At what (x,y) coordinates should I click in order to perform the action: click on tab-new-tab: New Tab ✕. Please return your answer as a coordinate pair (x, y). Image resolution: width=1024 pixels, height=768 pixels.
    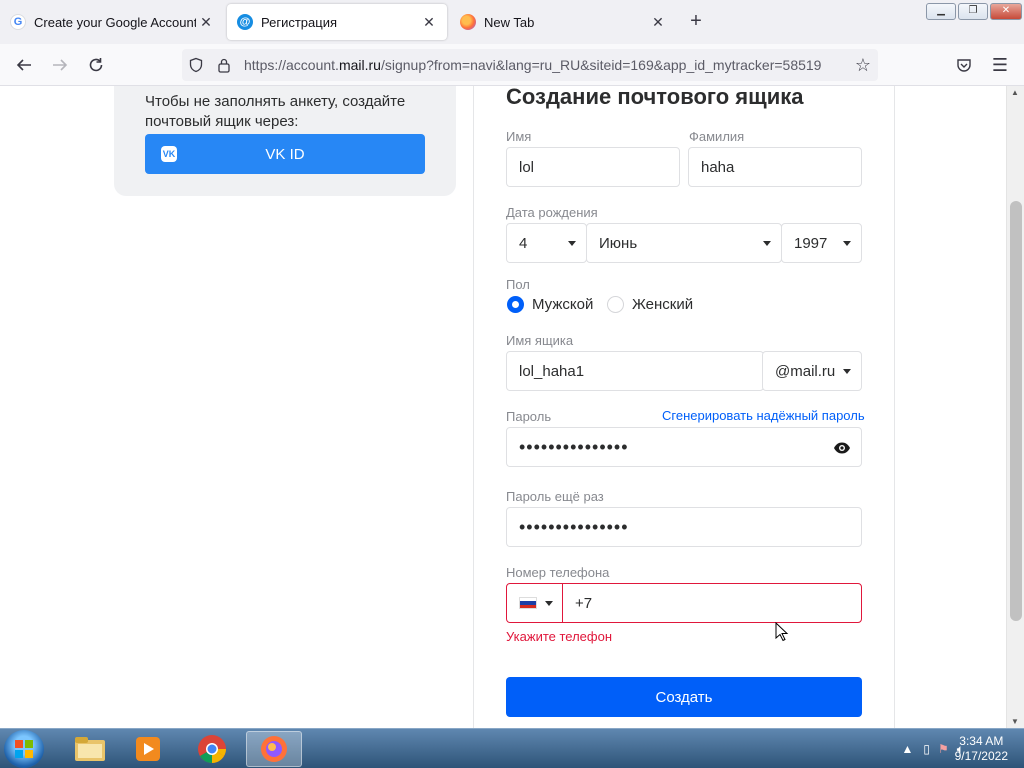
    Looking at the image, I should click on (563, 22).